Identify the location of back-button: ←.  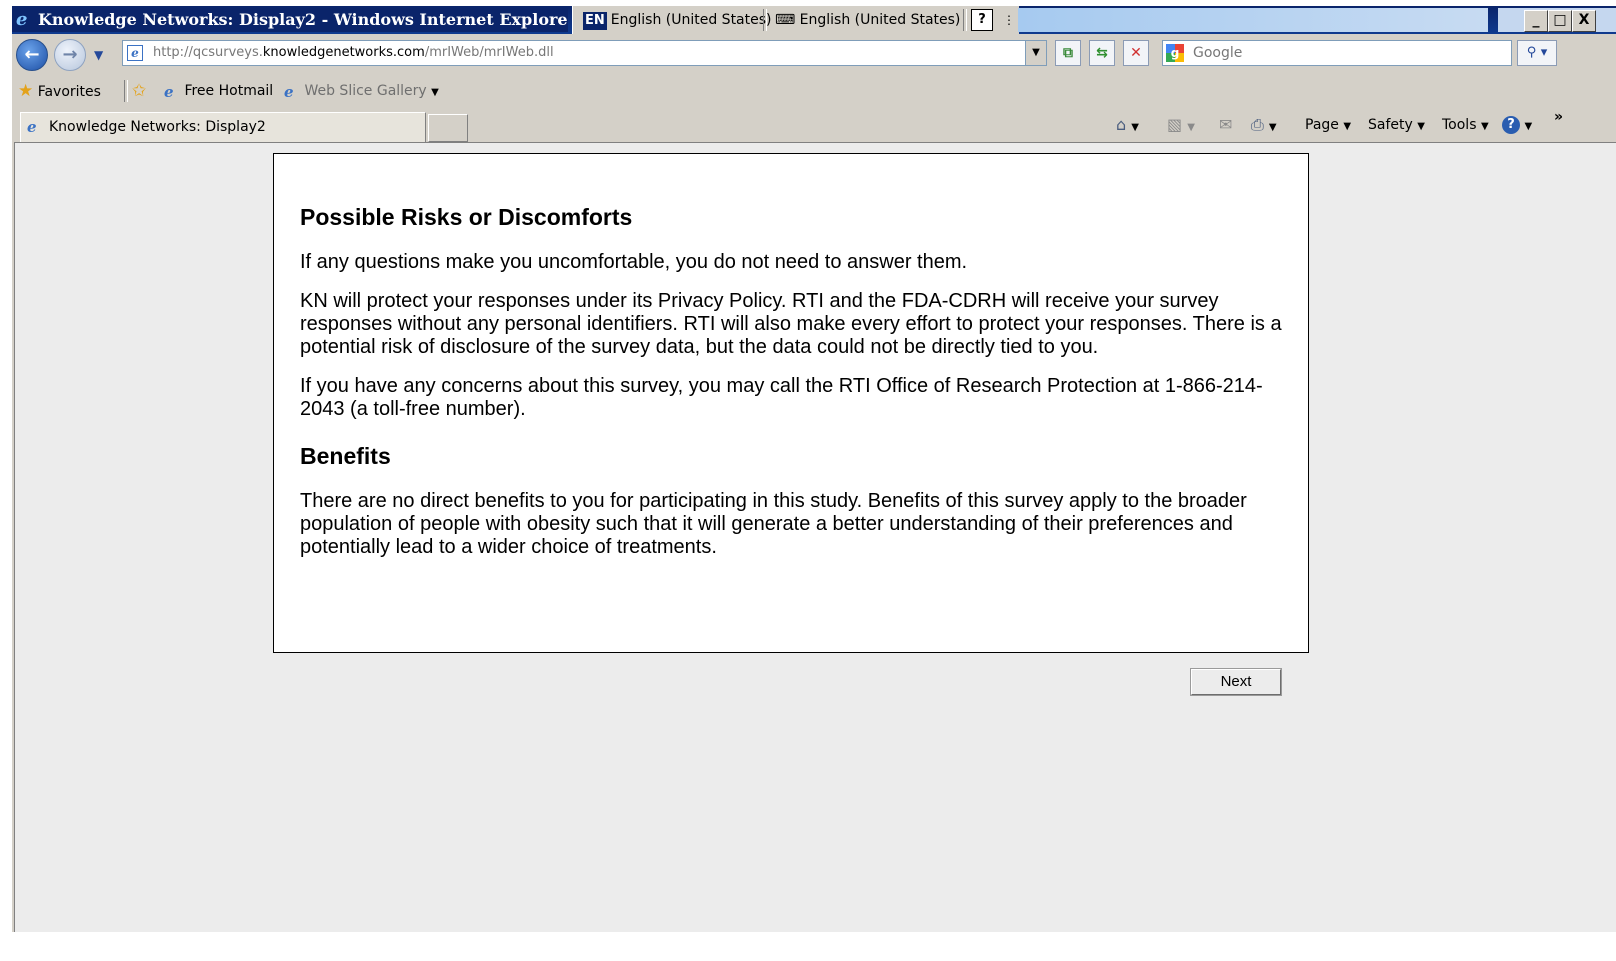
(32, 55).